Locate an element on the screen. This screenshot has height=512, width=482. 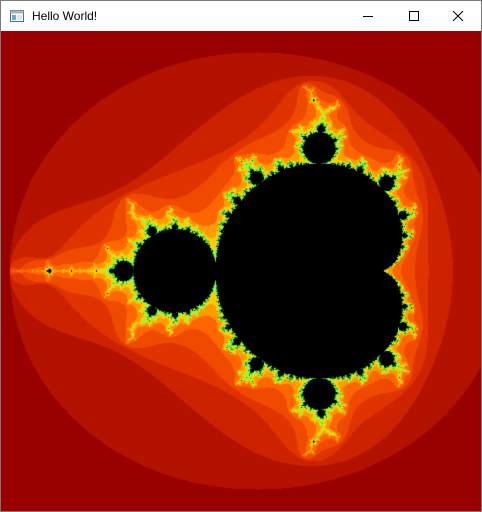
close-button is located at coordinates (458, 16).